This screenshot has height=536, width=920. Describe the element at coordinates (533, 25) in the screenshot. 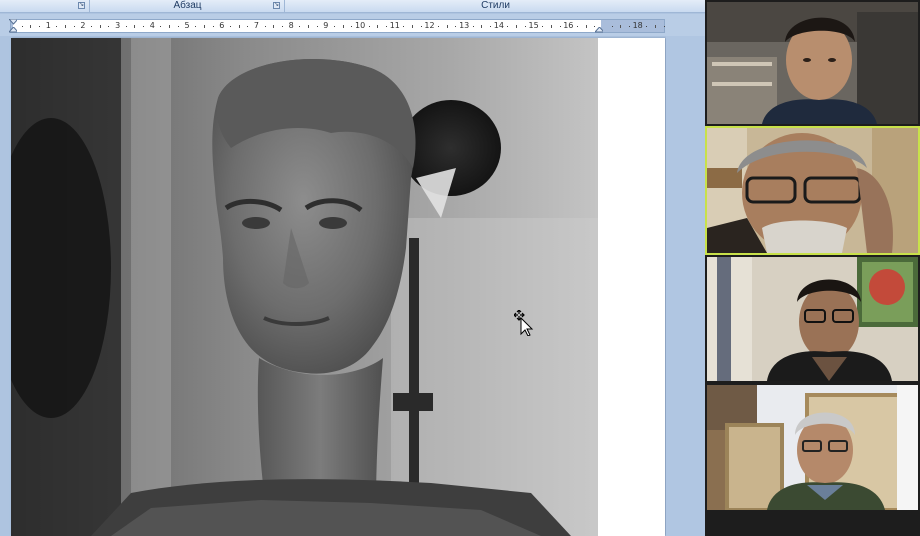

I see `ruler-number: 15` at that location.